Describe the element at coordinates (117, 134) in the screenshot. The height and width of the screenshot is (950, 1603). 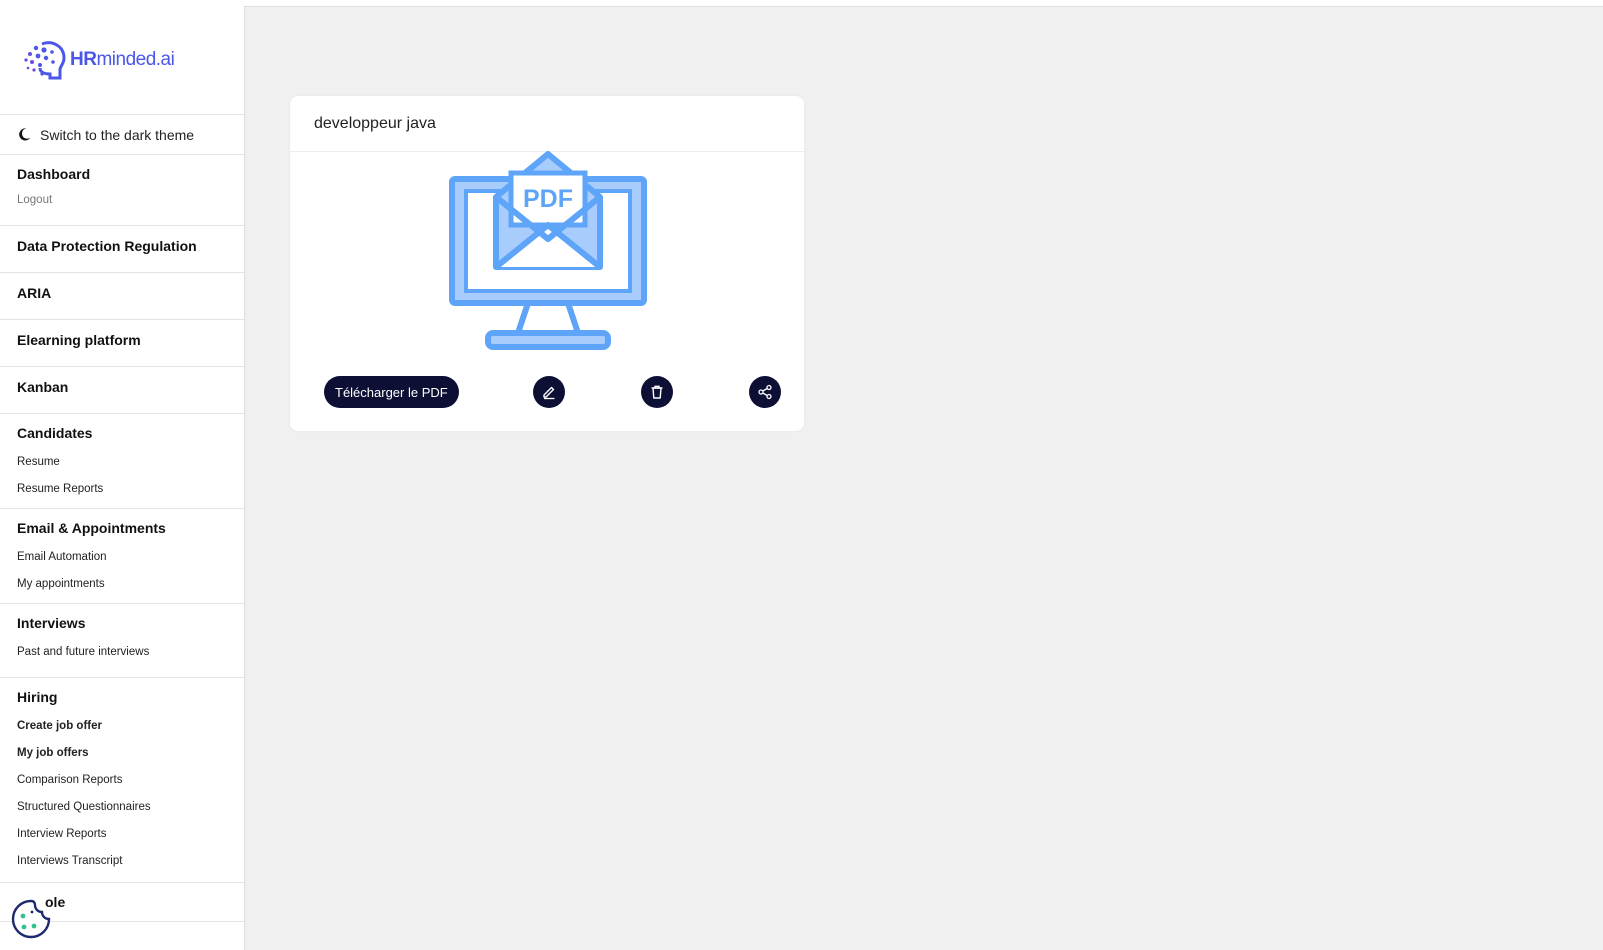
I see `dark-theme-label: Switch to the dark theme` at that location.